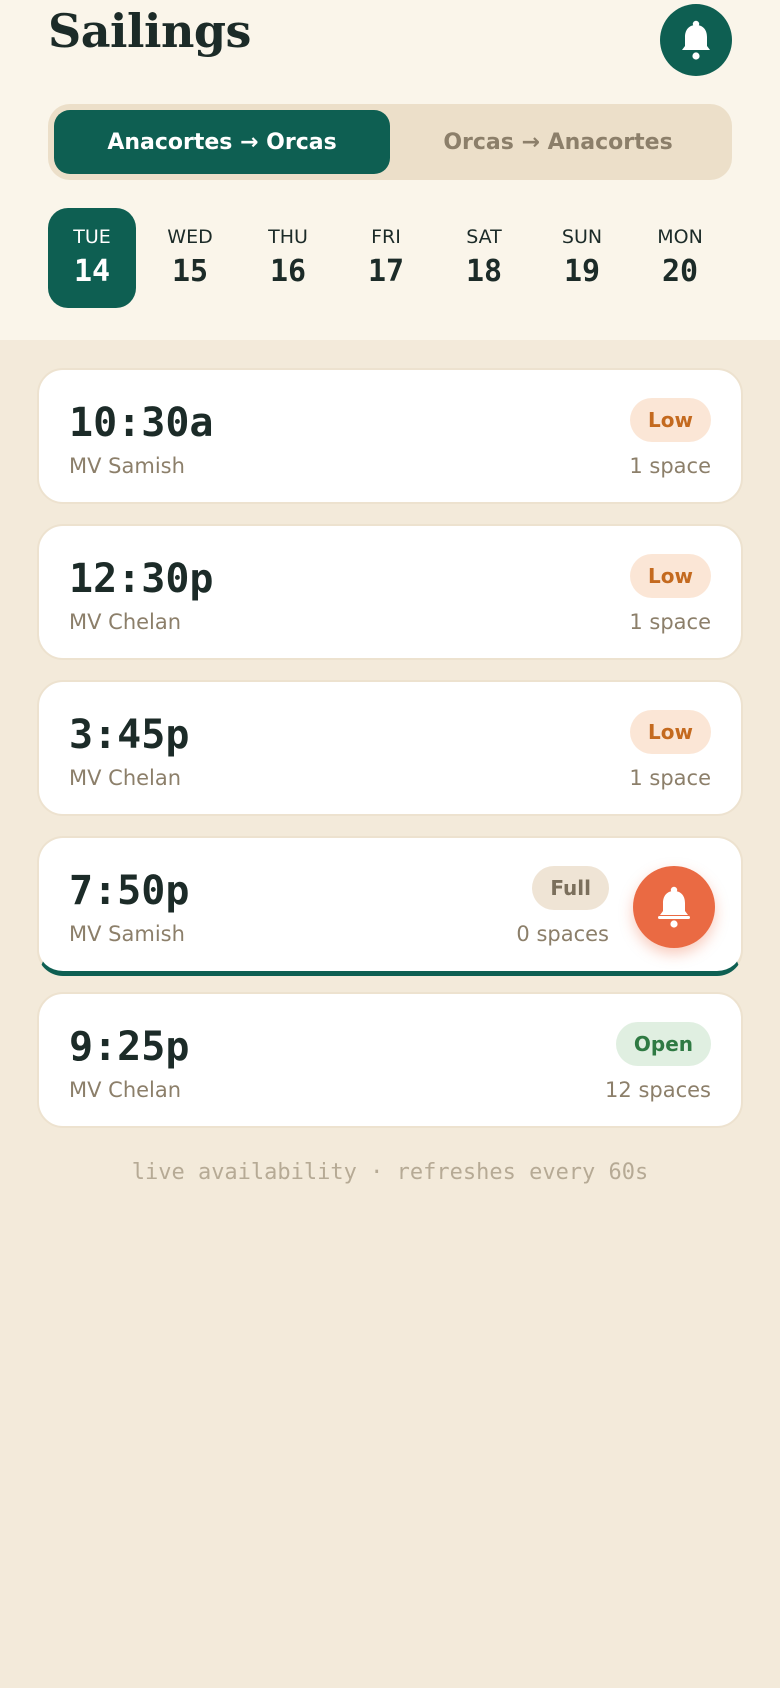 The width and height of the screenshot is (780, 1688). I want to click on sailing-card: 10:30a MV Samish Low 1 space, so click(390, 436).